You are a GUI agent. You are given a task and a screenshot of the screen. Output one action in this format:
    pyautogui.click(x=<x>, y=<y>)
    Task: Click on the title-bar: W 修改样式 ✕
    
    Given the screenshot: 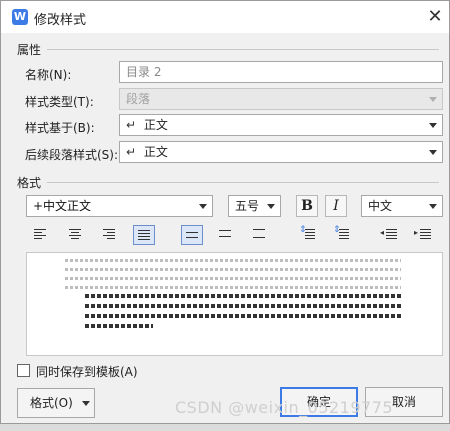 What is the action you would take?
    pyautogui.click(x=225, y=17)
    